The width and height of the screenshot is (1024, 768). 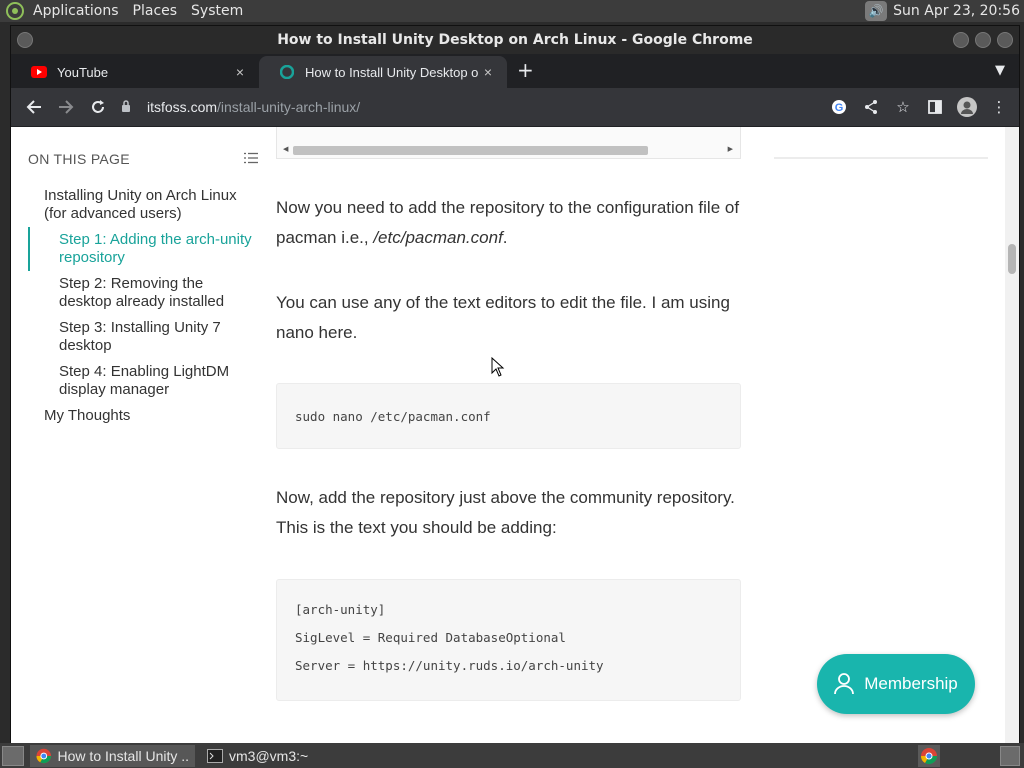 What do you see at coordinates (498, 367) in the screenshot?
I see `mouse-cursor-icon` at bounding box center [498, 367].